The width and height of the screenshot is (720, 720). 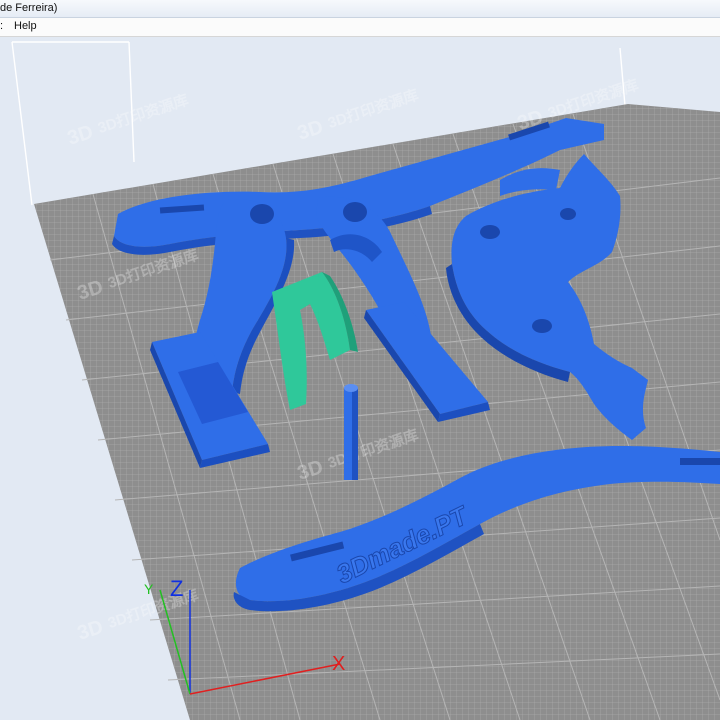 What do you see at coordinates (29, 8) in the screenshot?
I see `window-title: de Ferreira)` at bounding box center [29, 8].